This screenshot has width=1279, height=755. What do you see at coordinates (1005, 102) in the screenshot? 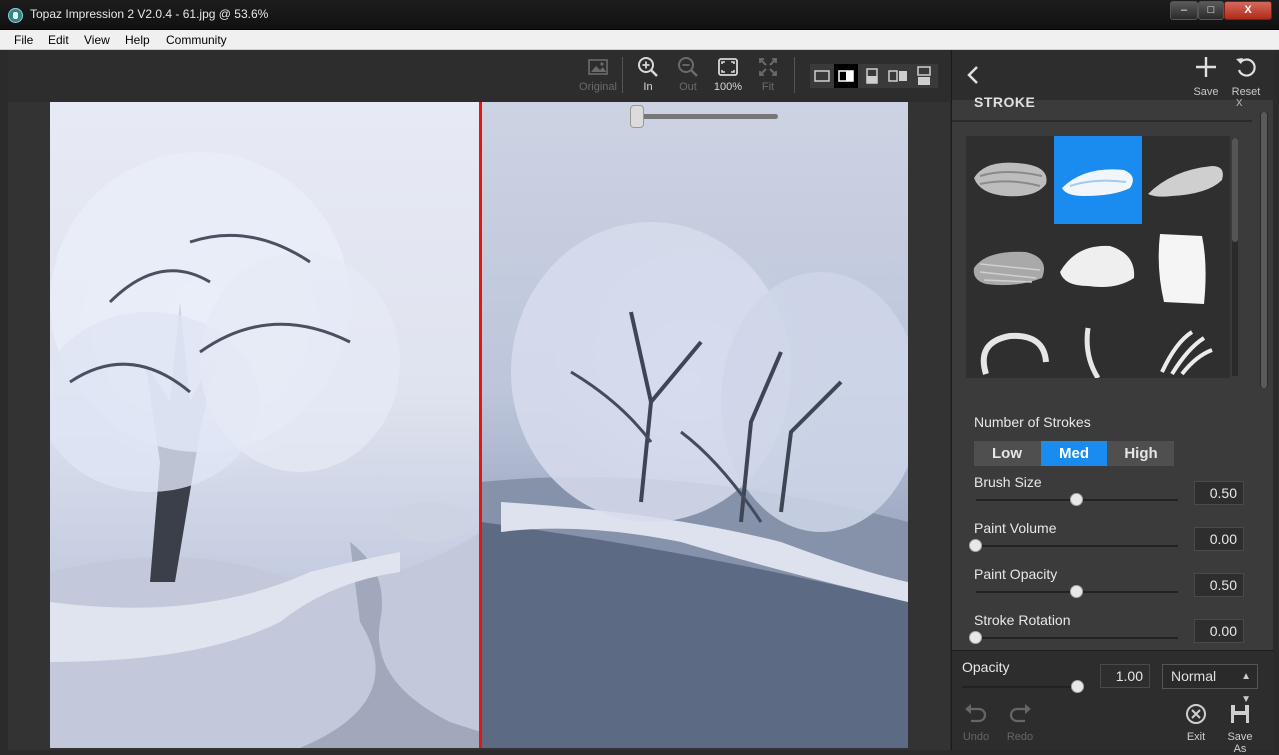
I see `section-title: STROKE` at bounding box center [1005, 102].